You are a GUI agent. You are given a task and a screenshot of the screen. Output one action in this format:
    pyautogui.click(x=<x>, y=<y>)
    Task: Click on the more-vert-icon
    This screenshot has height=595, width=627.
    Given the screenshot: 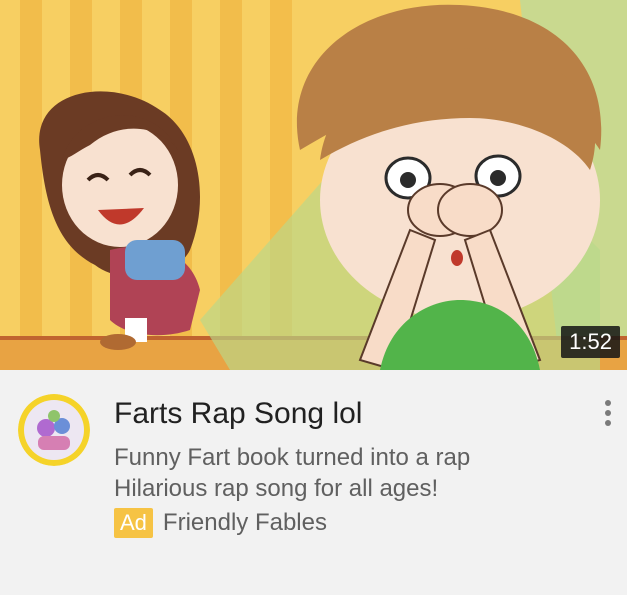 What is the action you would take?
    pyautogui.click(x=608, y=415)
    